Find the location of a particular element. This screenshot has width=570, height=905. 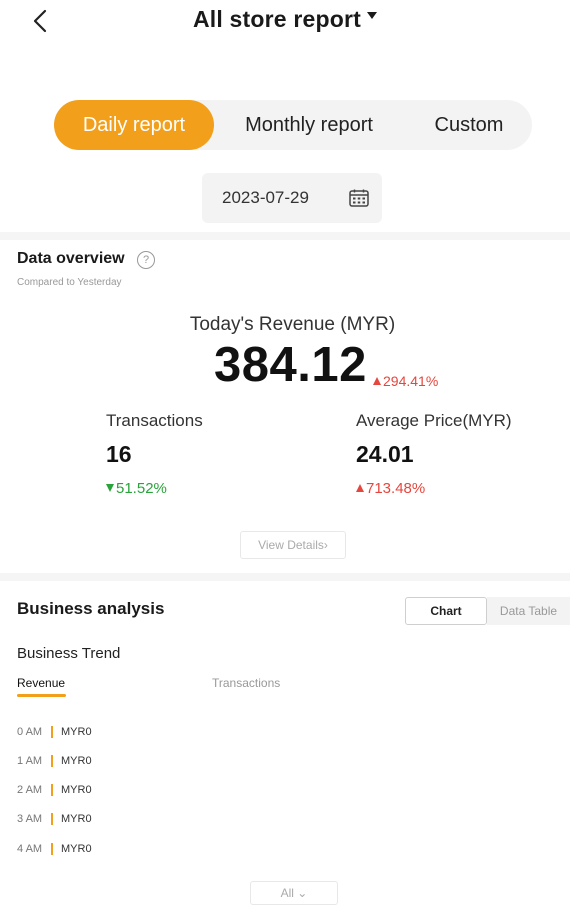

trend-row: 3 AM MYR0 is located at coordinates (54, 819).